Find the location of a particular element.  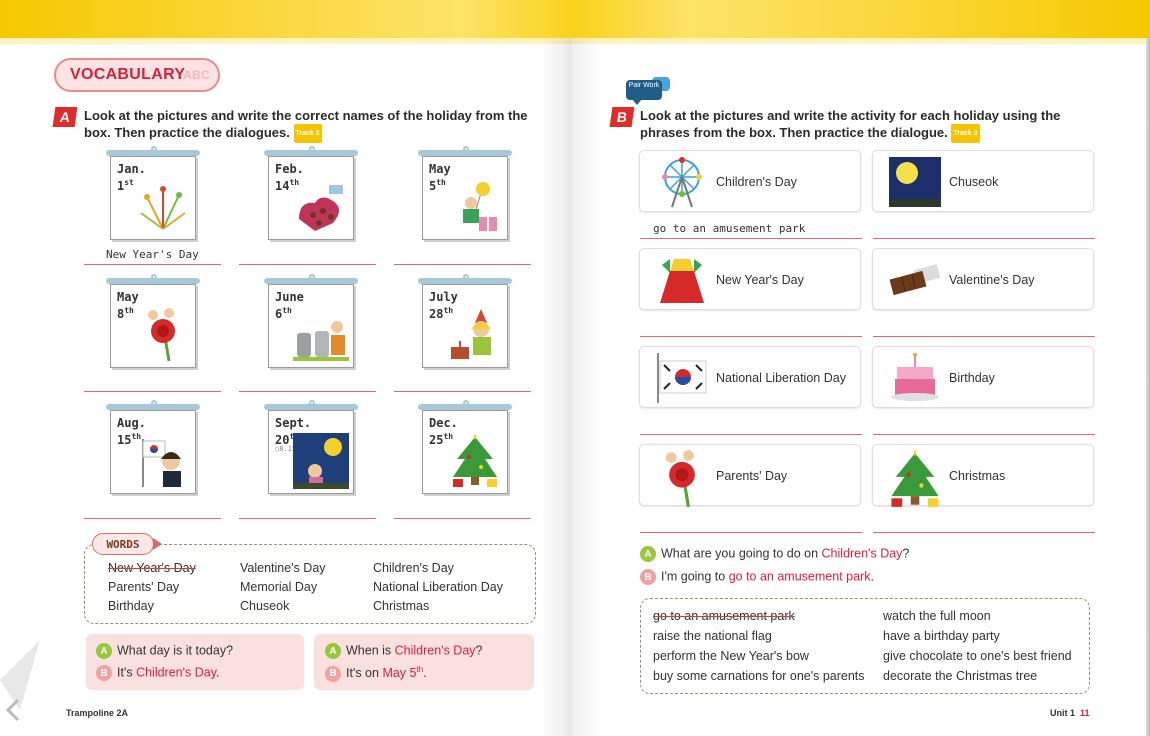

calendar-month: June is located at coordinates (289, 297).